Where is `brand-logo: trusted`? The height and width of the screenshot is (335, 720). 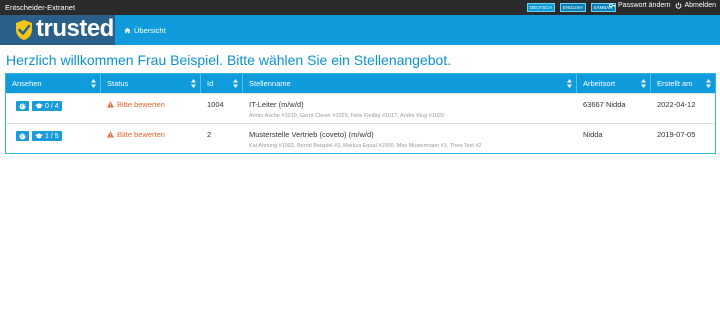 brand-logo: trusted is located at coordinates (57, 30).